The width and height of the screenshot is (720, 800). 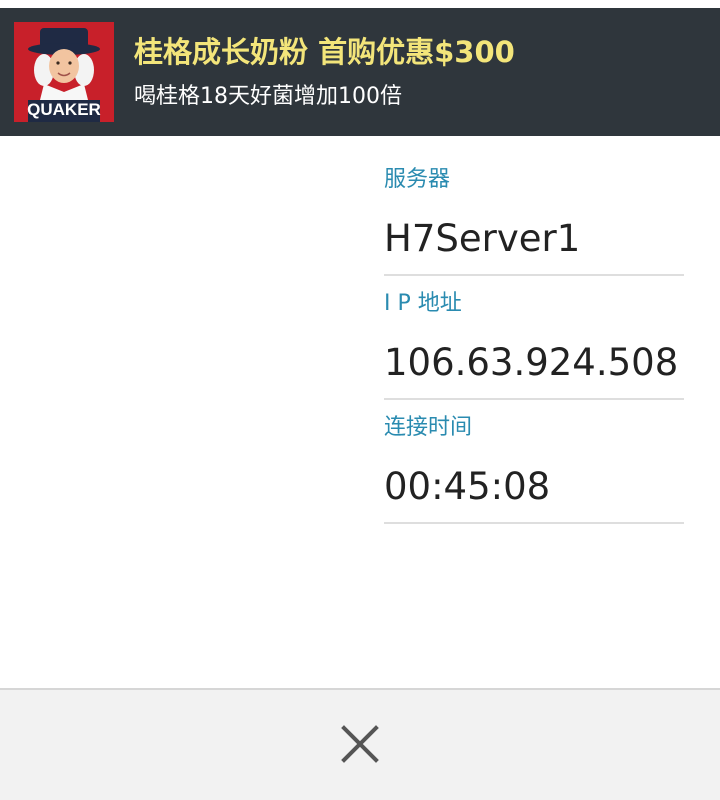 I want to click on bottom-bar, so click(x=360, y=744).